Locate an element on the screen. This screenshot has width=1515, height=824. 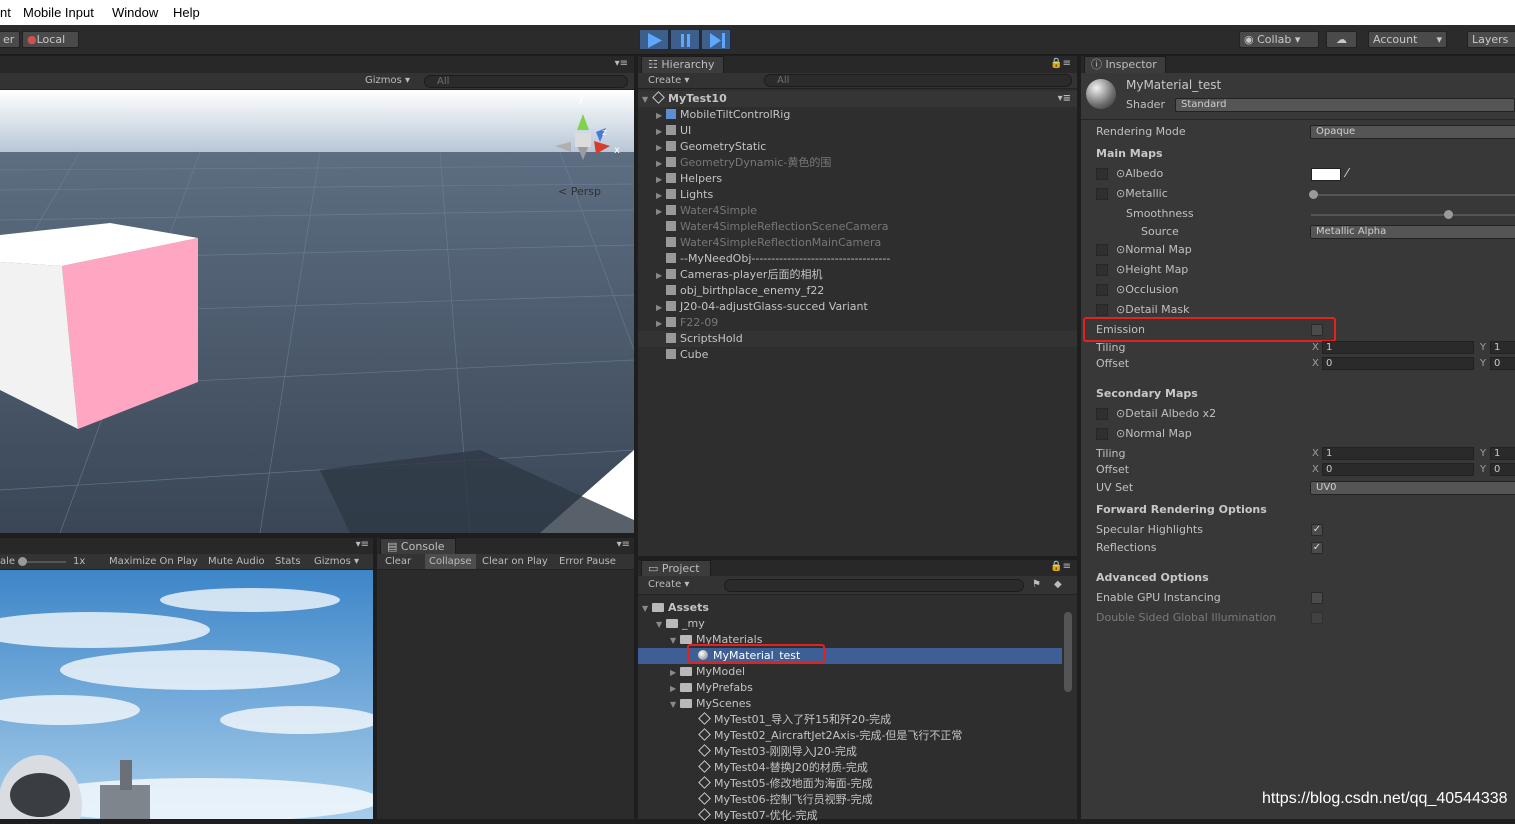
sec-offset-y-field: 0 is located at coordinates (1502, 469).